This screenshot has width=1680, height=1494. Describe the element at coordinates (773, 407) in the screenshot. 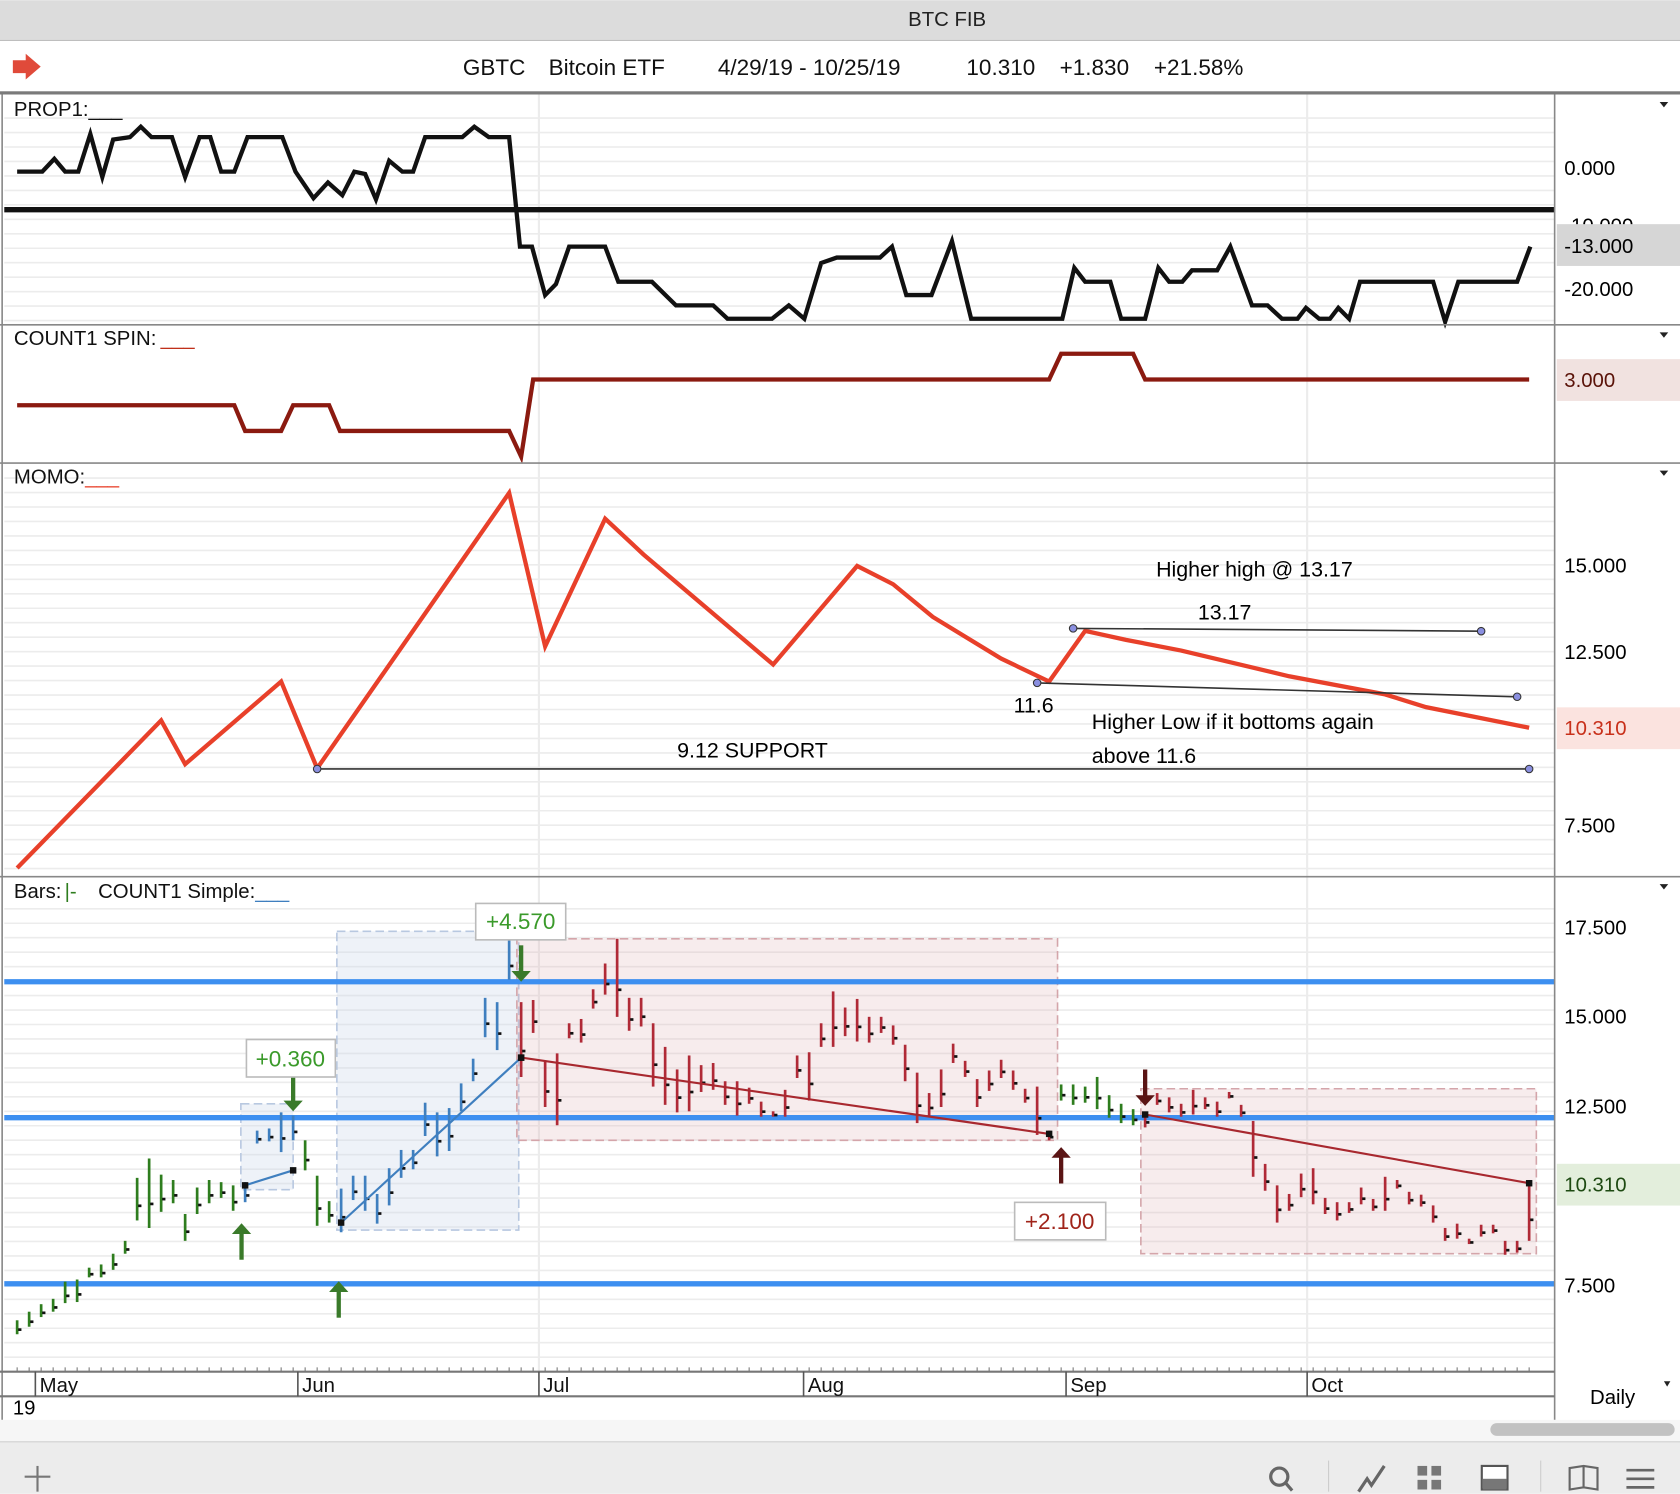

I see `spin-series-line` at that location.